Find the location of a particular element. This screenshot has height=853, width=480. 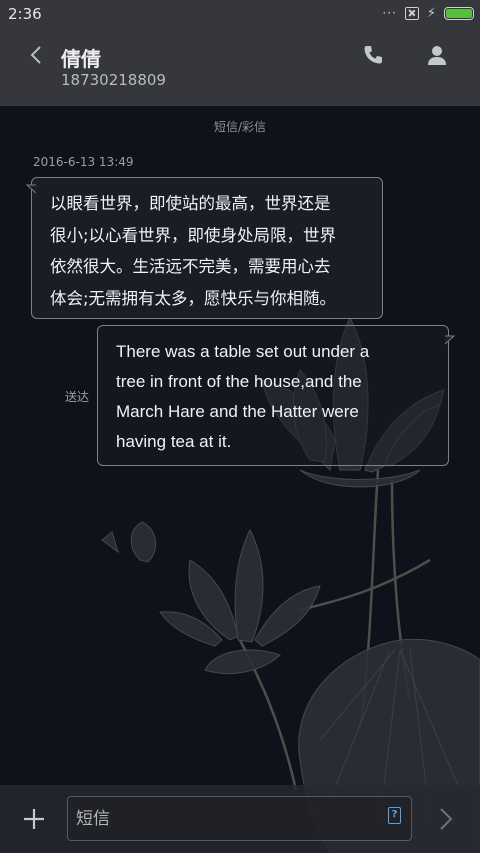

message-type-label: 短信/彩信 is located at coordinates (240, 127).